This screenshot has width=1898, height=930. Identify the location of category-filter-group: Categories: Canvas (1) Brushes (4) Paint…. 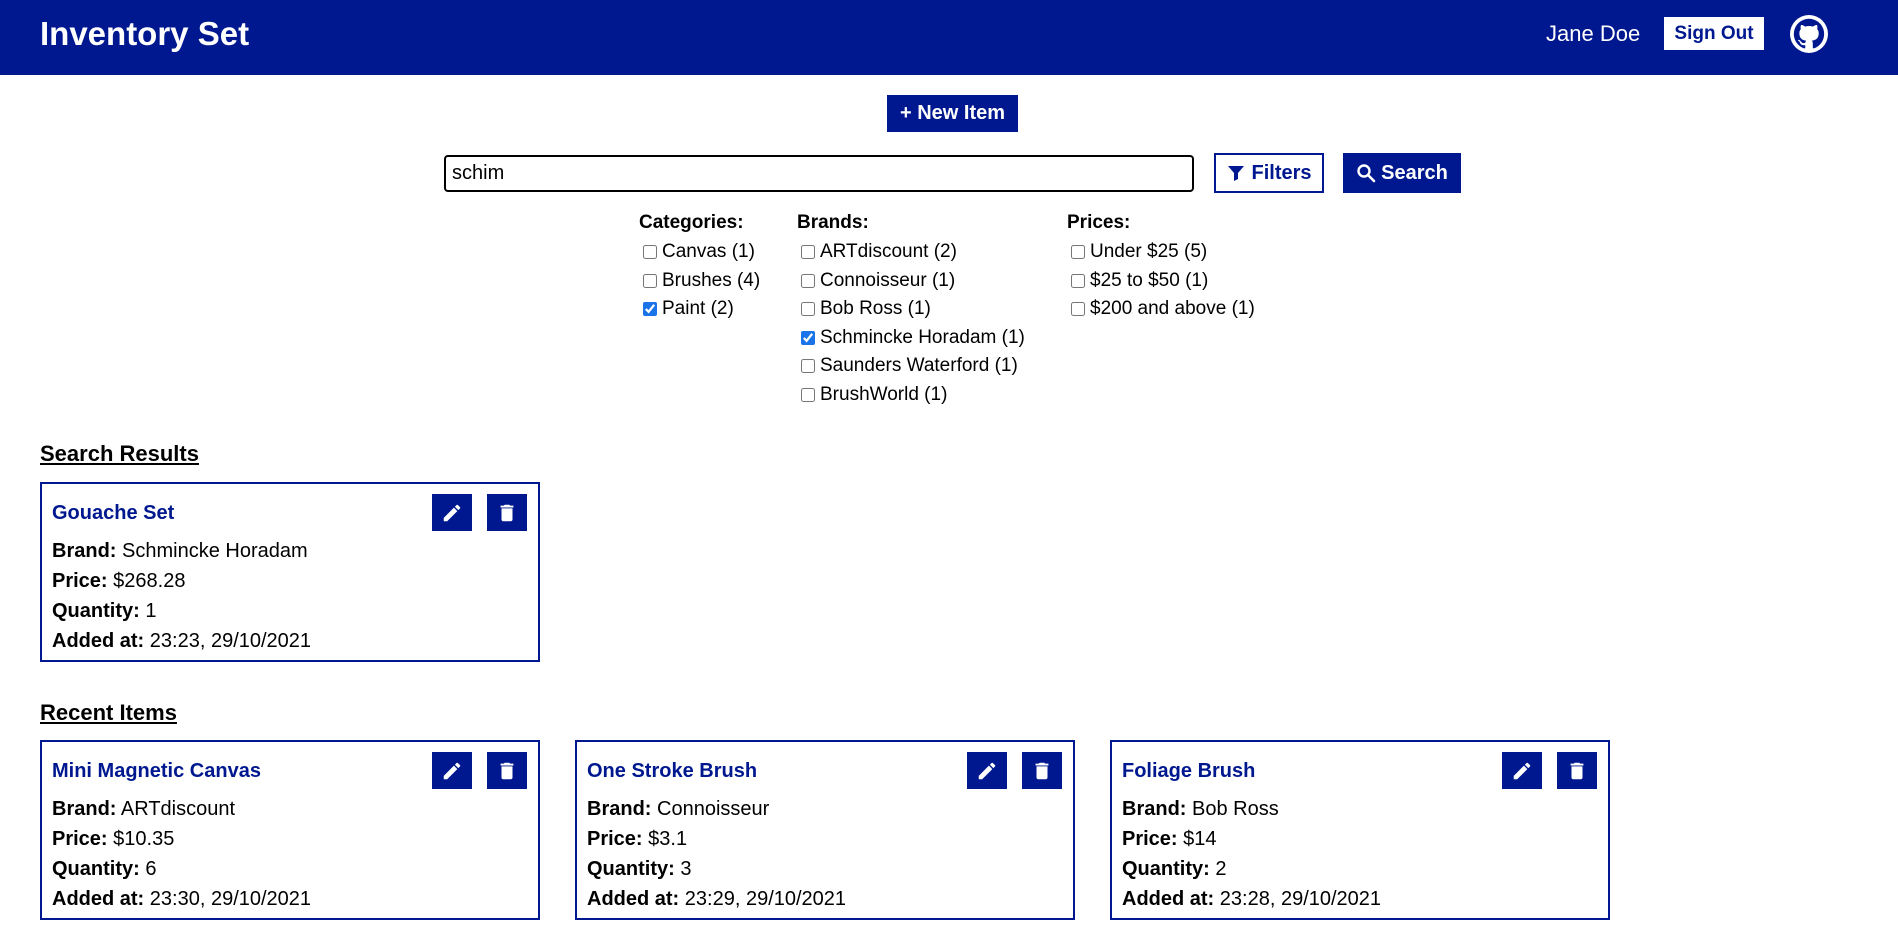
(699, 268).